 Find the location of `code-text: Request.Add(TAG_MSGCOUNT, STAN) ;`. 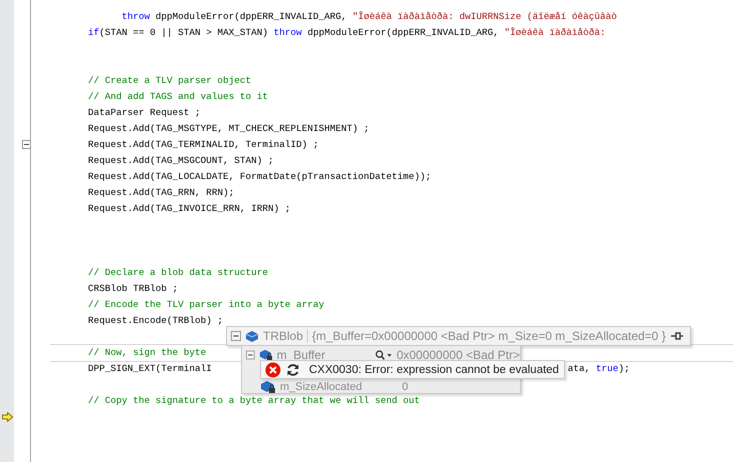

code-text: Request.Add(TAG_MSGCOUNT, STAN) ; is located at coordinates (181, 160).